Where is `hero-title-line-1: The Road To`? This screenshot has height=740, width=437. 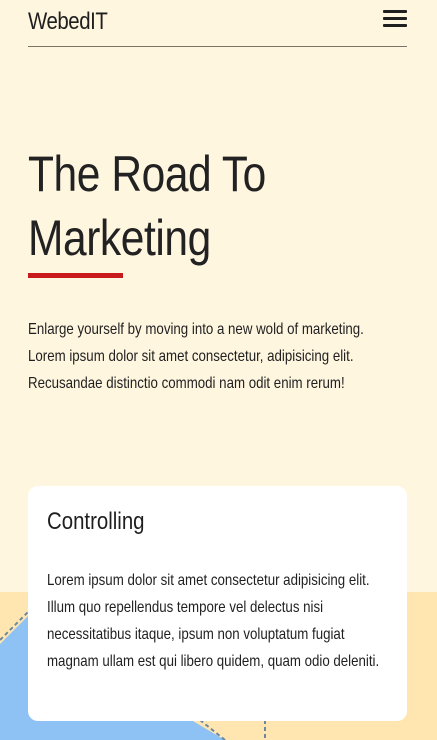
hero-title-line-1: The Road To is located at coordinates (147, 174).